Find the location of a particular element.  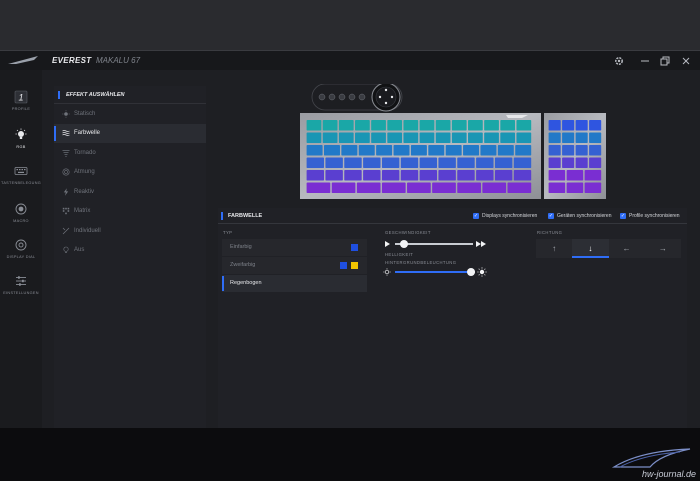

keyboard-preview is located at coordinates (453, 141).